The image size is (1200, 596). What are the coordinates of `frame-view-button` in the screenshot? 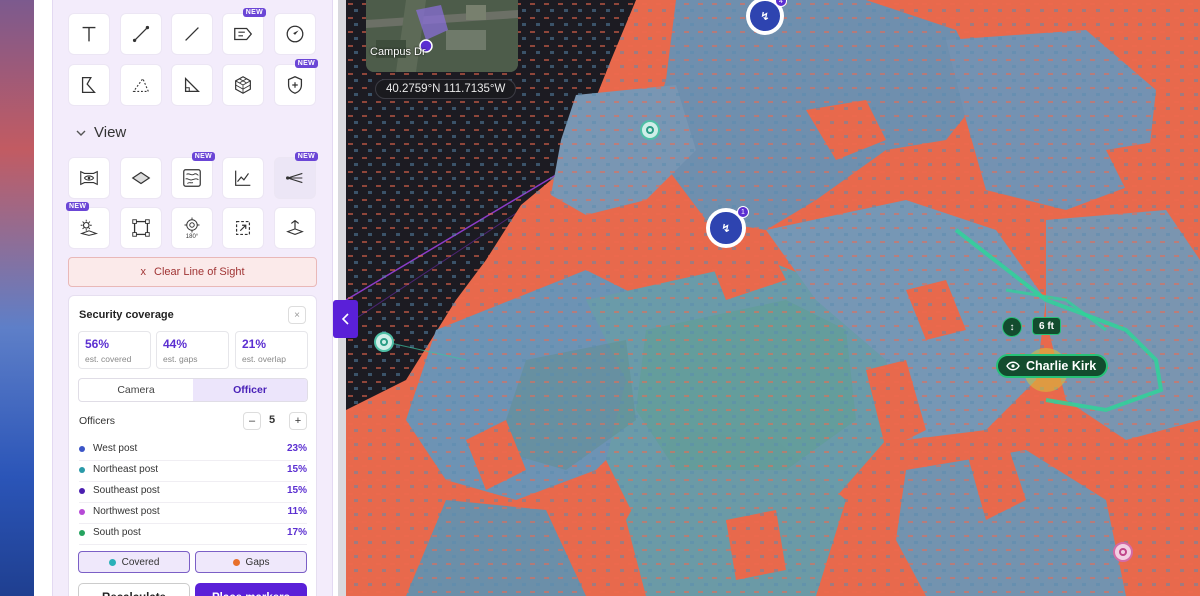 It's located at (141, 228).